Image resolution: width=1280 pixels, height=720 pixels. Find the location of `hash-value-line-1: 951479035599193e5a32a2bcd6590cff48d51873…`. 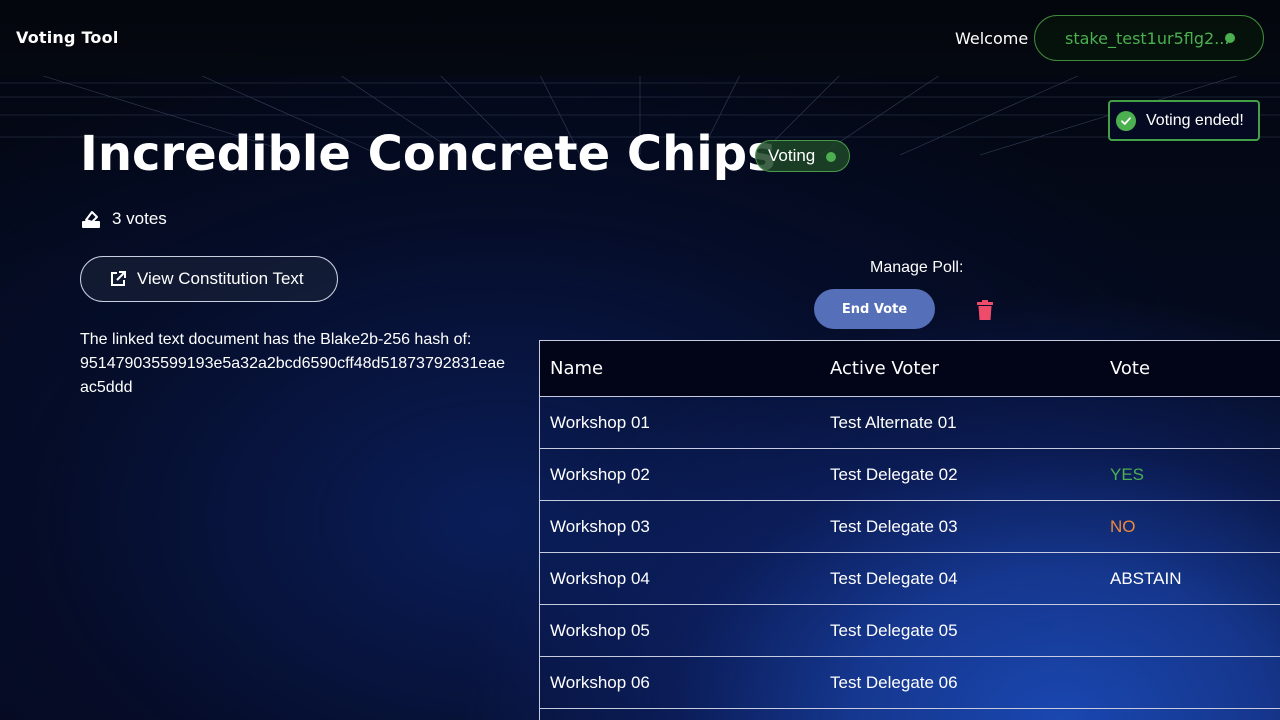

hash-value-line-1: 951479035599193e5a32a2bcd6590cff48d51873… is located at coordinates (293, 363).